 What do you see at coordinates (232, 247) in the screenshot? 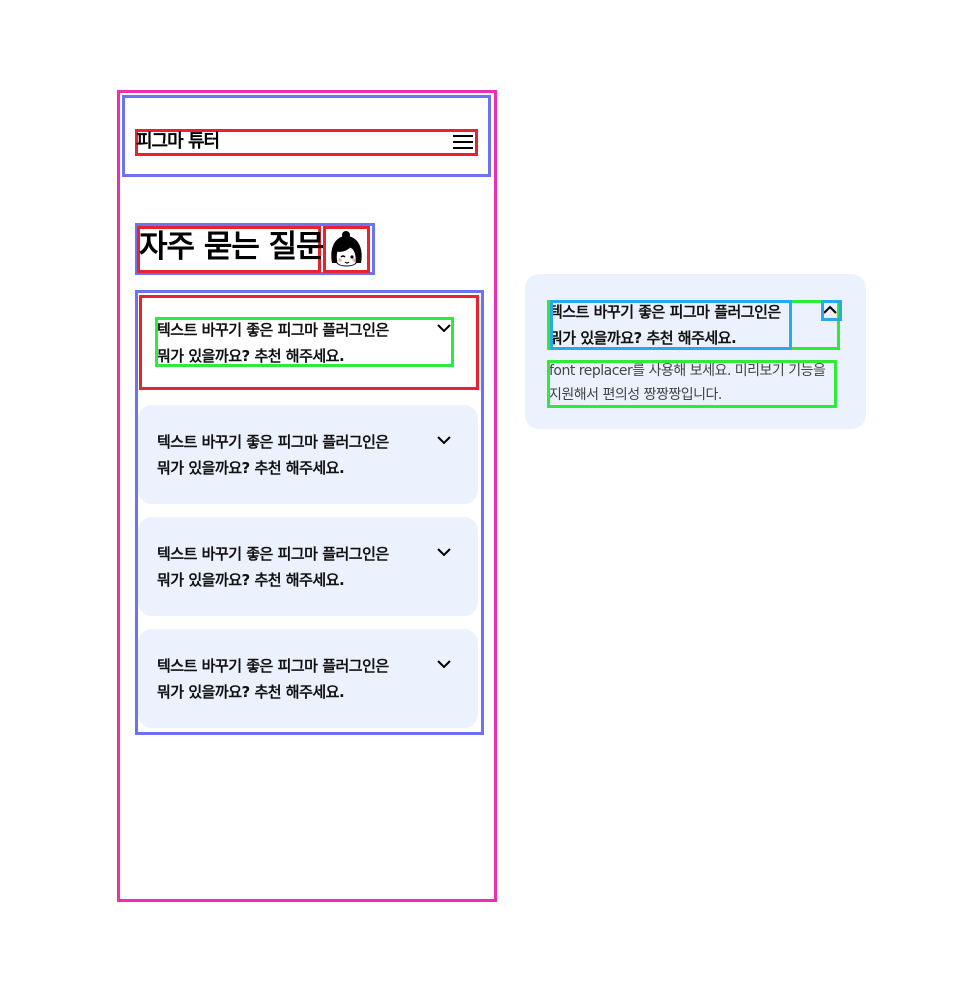
I see `page-title: 자주 묻는 질문` at bounding box center [232, 247].